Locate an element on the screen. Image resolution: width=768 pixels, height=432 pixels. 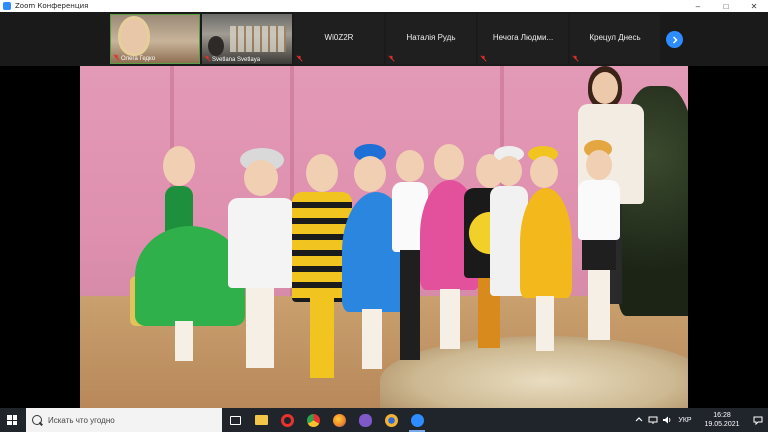
system-tray: УКР 16:28 19.05.2021 is located at coordinates (700, 420).